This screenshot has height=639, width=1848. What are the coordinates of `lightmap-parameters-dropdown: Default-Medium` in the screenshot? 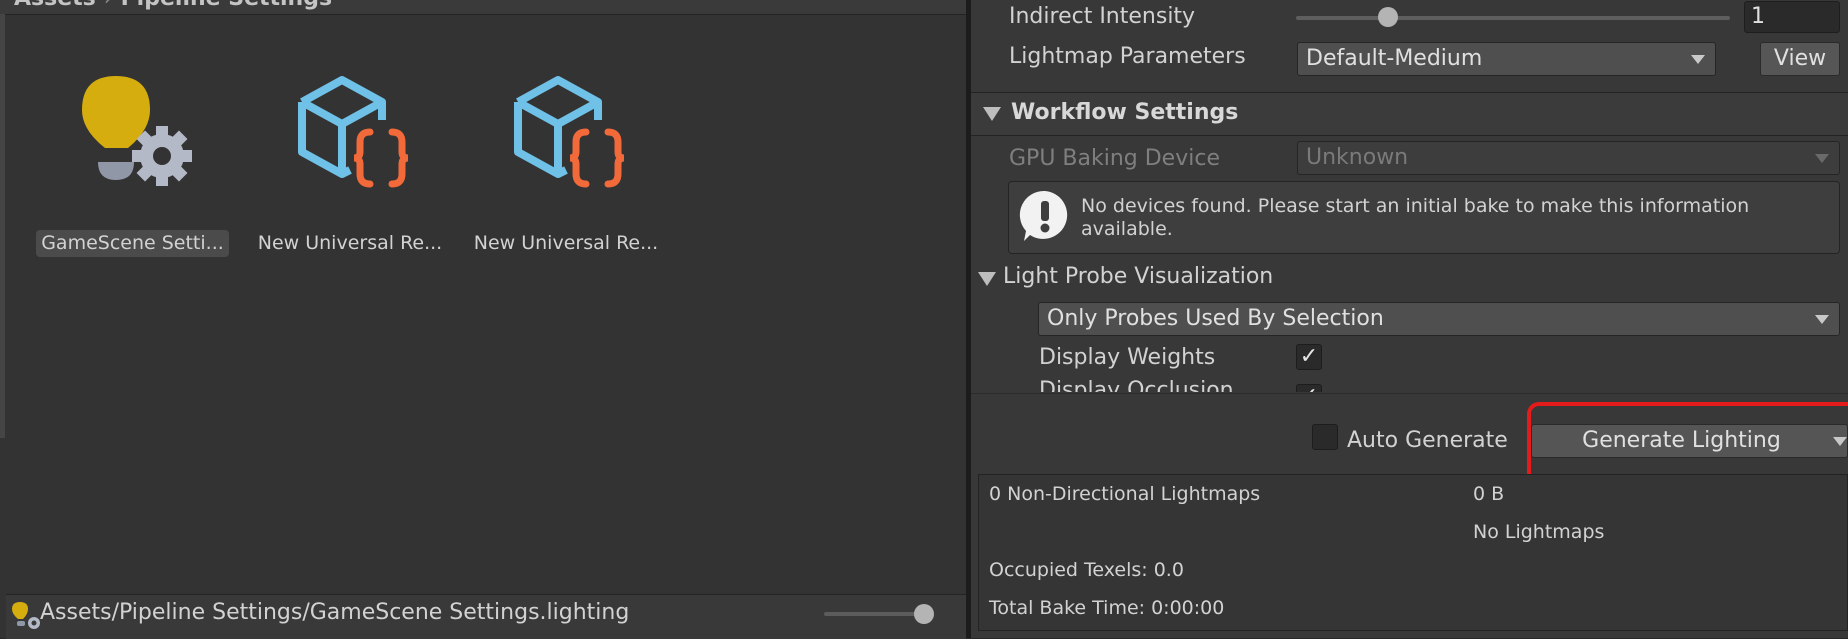 It's located at (1506, 59).